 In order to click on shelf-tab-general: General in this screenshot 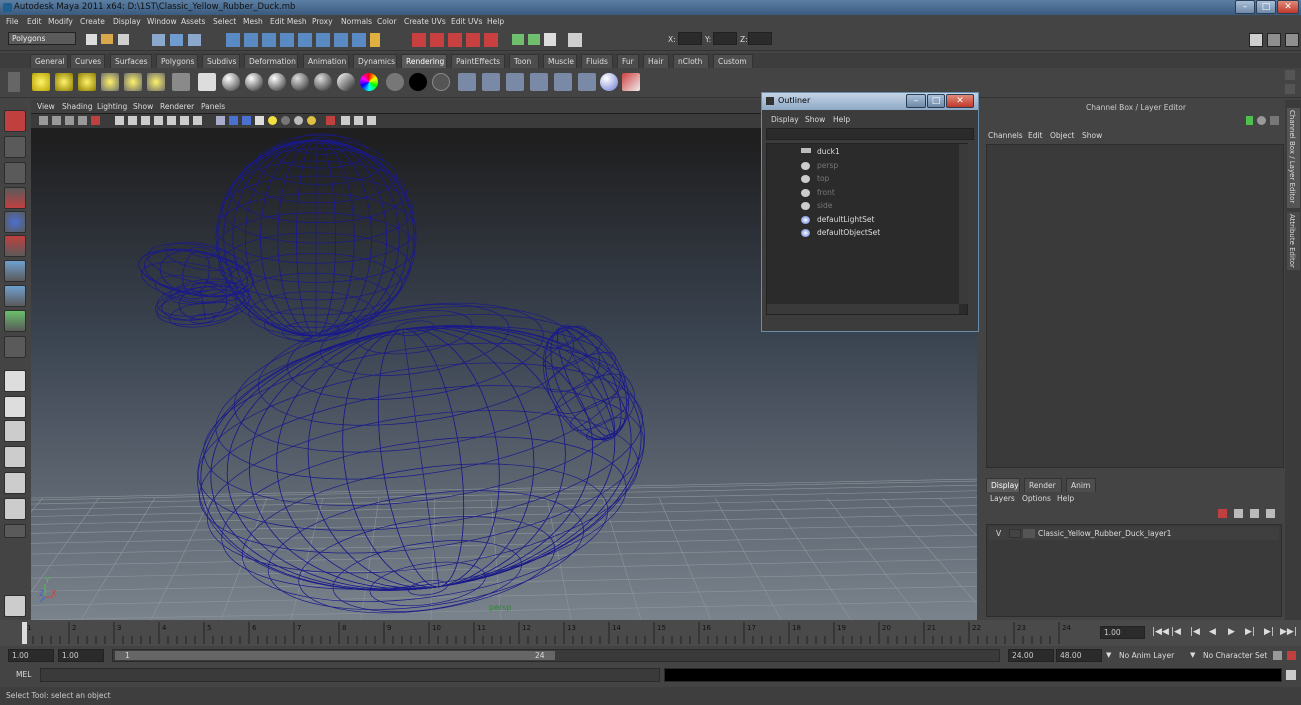, I will do `click(49, 61)`.